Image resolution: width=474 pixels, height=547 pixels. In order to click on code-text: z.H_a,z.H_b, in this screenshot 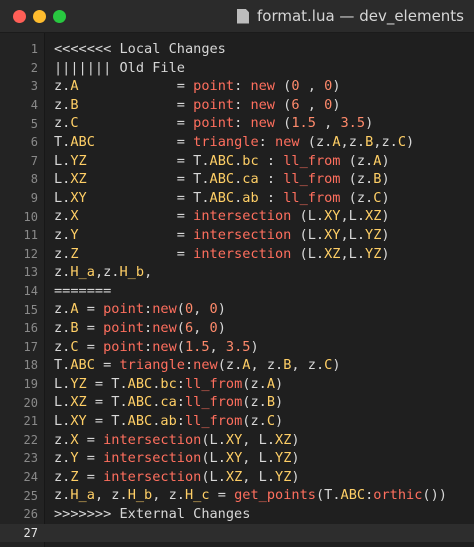, I will do `click(103, 272)`.